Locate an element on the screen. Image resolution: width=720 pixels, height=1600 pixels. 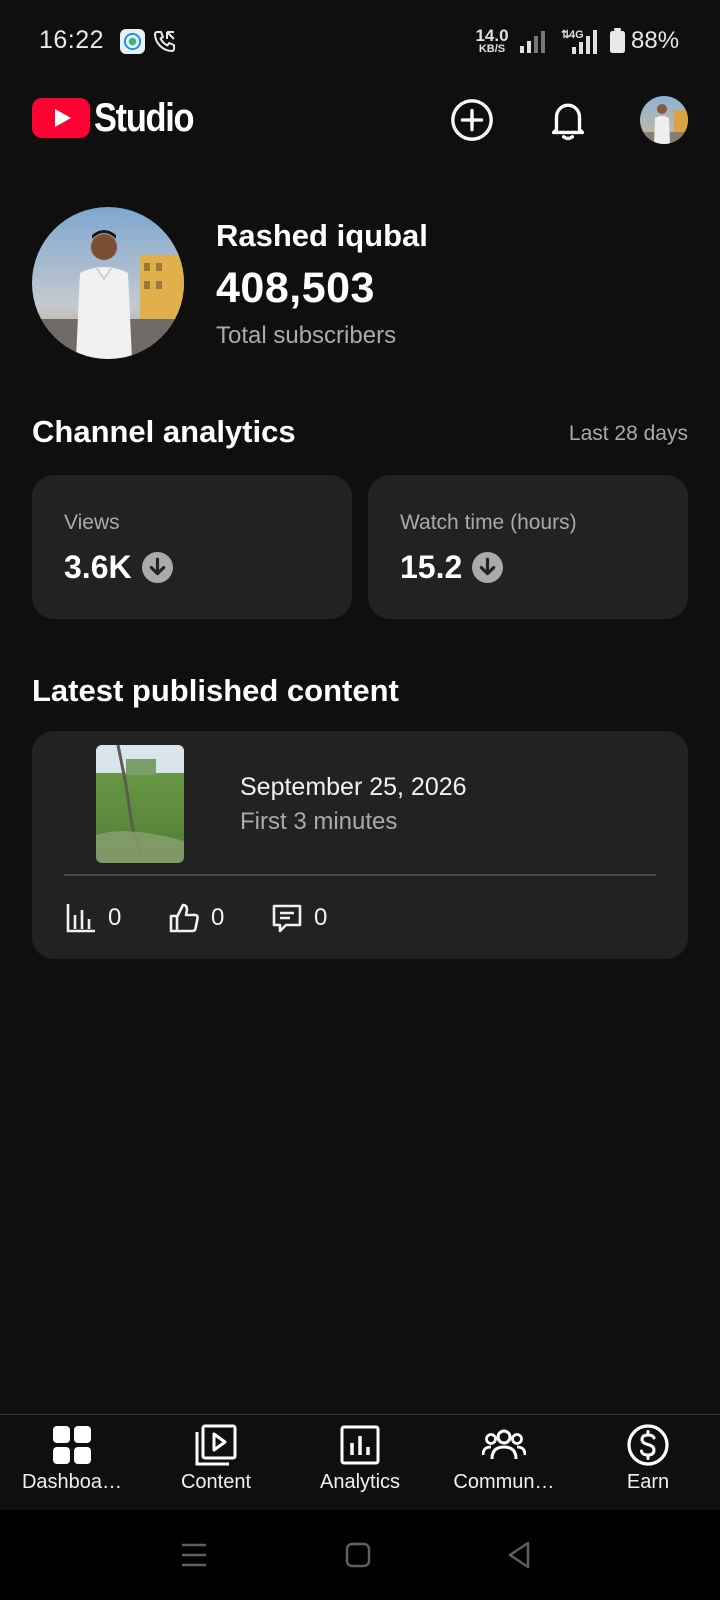
notification-app-icon is located at coordinates (132, 41).